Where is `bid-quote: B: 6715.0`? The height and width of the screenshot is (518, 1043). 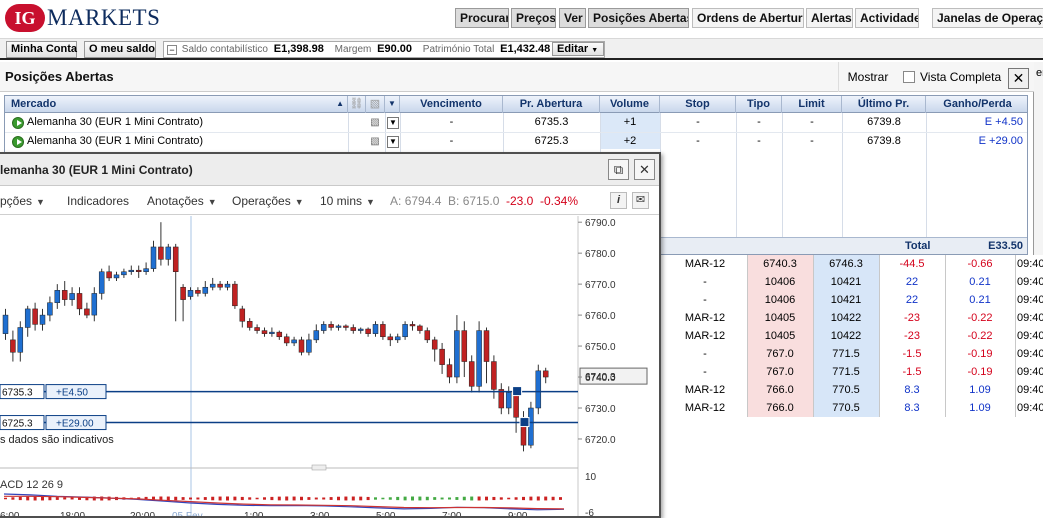
bid-quote: B: 6715.0 is located at coordinates (473, 201).